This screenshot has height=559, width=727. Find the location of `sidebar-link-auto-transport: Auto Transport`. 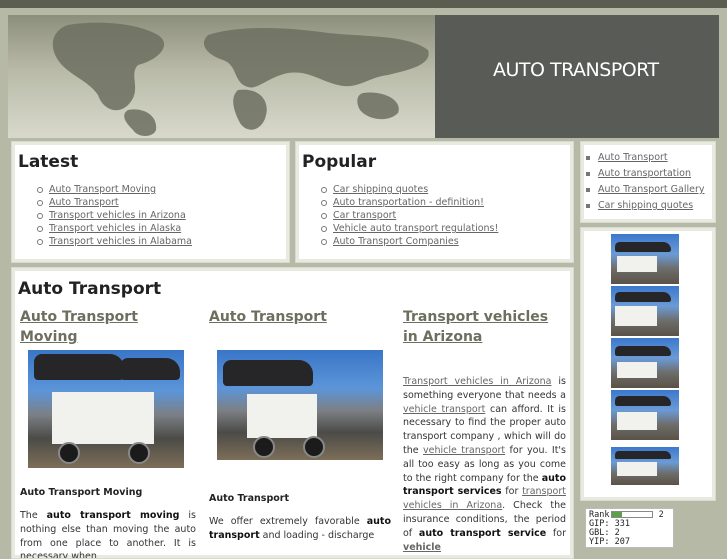

sidebar-link-auto-transport: Auto Transport is located at coordinates (633, 157).